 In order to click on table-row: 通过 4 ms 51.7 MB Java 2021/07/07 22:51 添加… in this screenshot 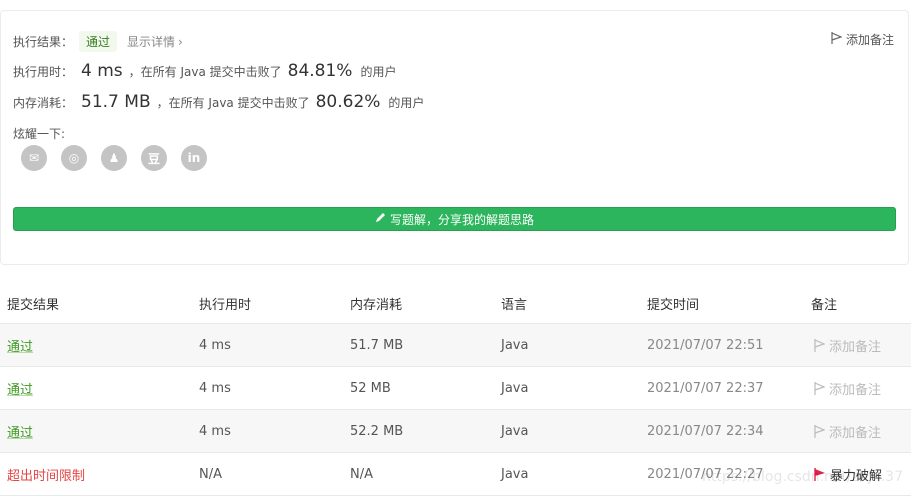, I will do `click(455, 345)`.